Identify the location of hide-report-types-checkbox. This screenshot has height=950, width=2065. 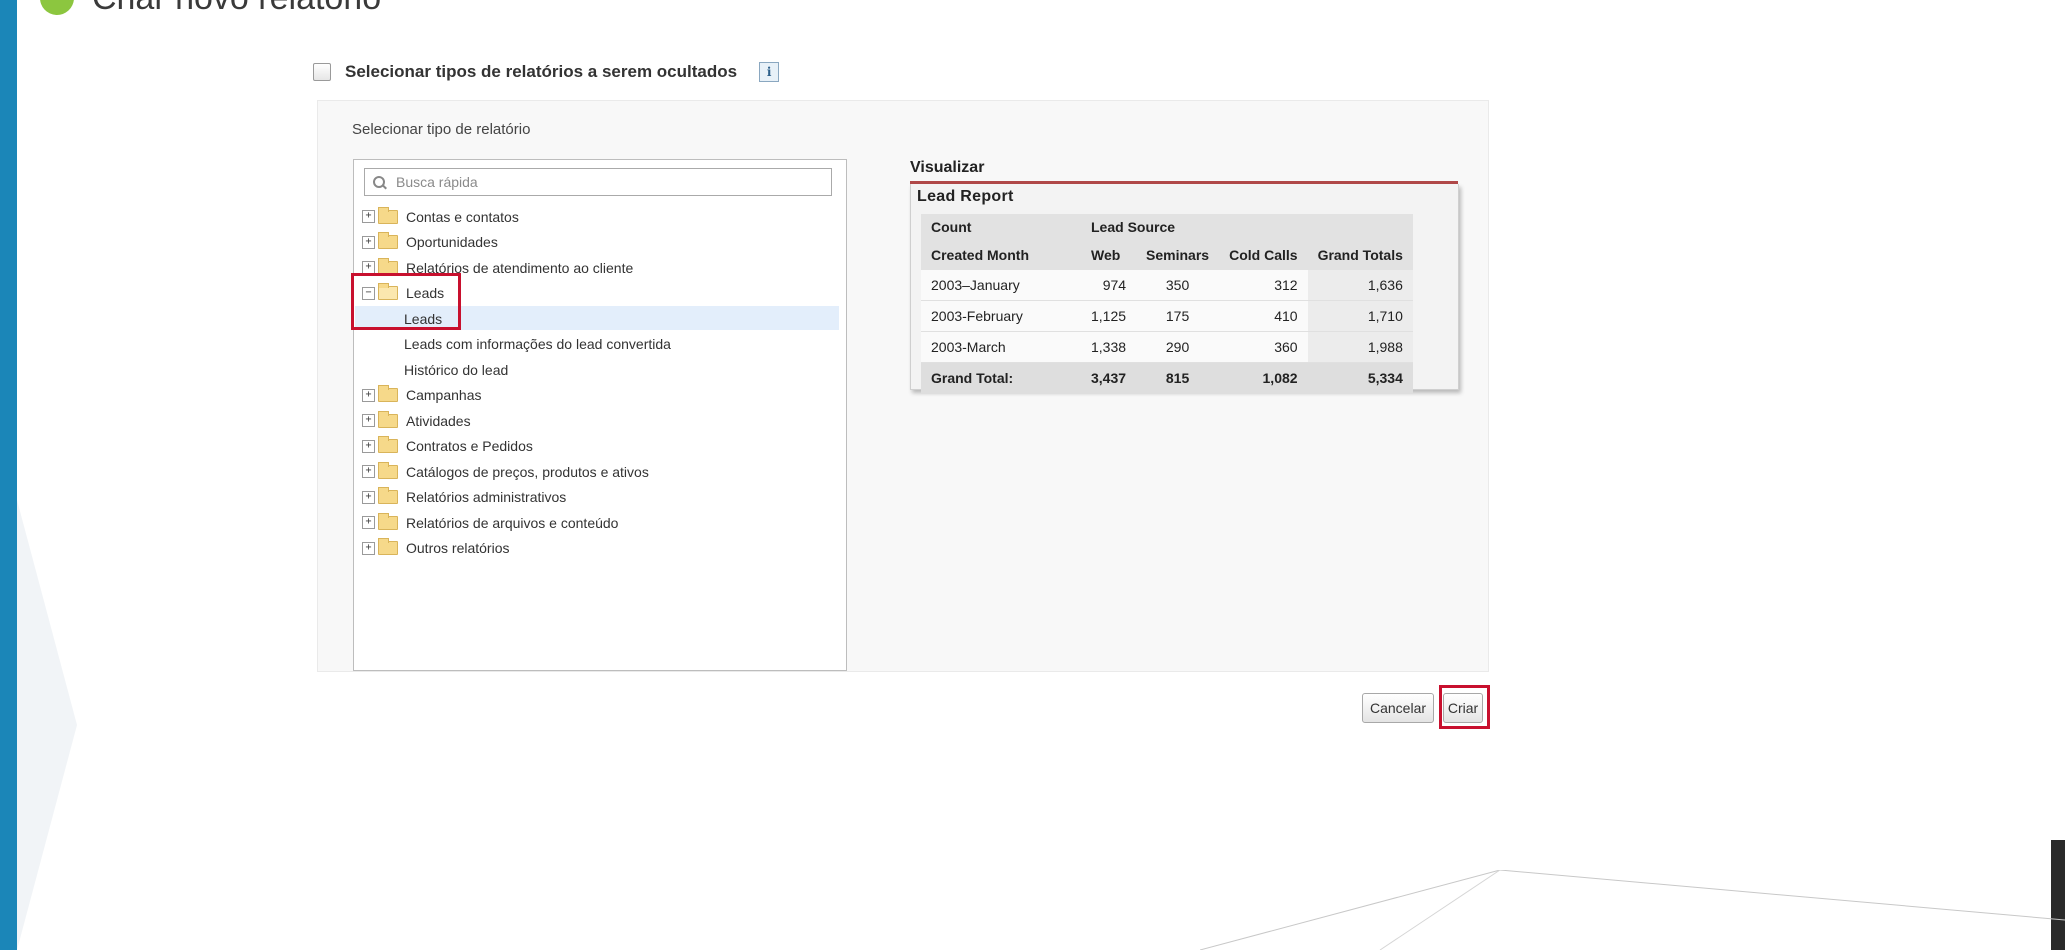
(322, 72).